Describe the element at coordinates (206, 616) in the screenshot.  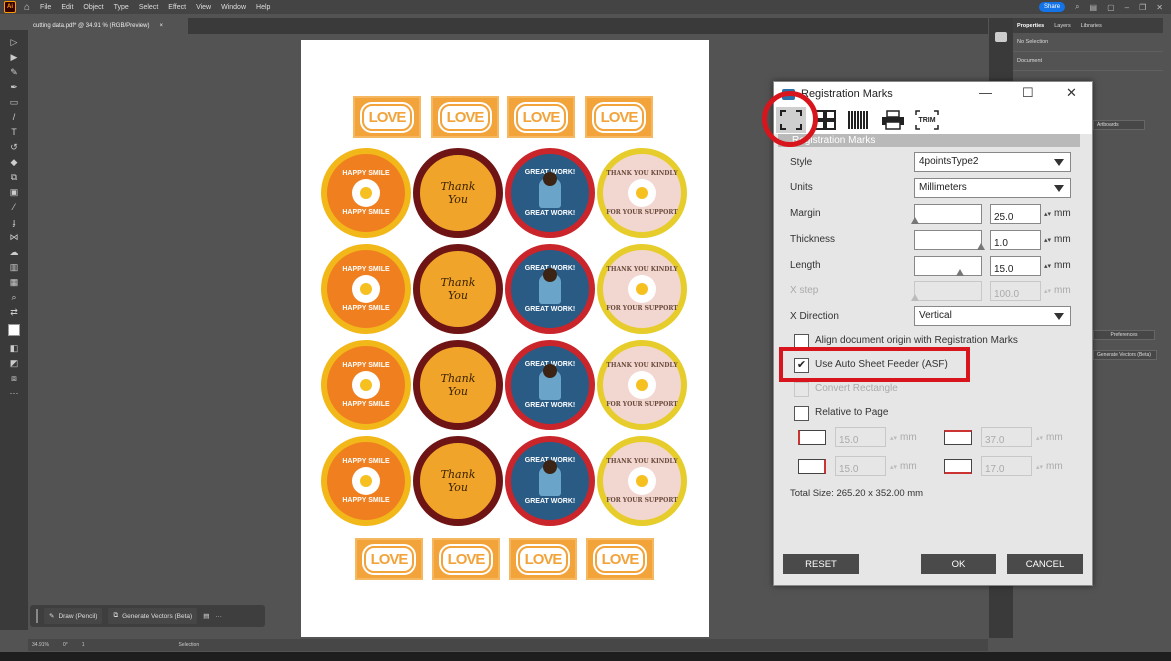
I see `image-settings-icon: ▤` at that location.